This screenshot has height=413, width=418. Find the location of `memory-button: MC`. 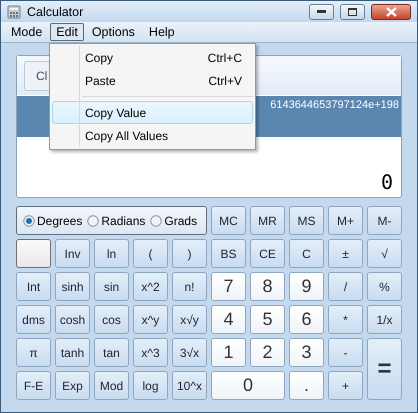

memory-button: MC is located at coordinates (228, 220).